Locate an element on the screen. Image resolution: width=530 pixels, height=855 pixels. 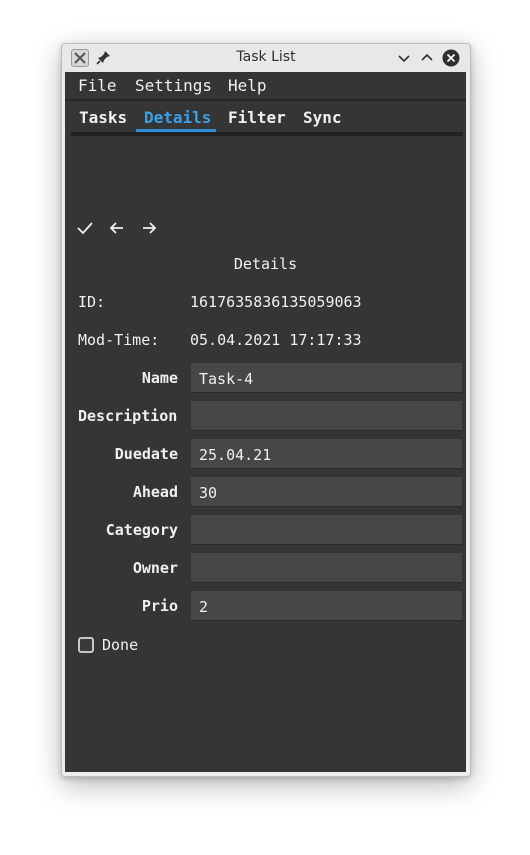
tab-details: Details is located at coordinates (177, 117).